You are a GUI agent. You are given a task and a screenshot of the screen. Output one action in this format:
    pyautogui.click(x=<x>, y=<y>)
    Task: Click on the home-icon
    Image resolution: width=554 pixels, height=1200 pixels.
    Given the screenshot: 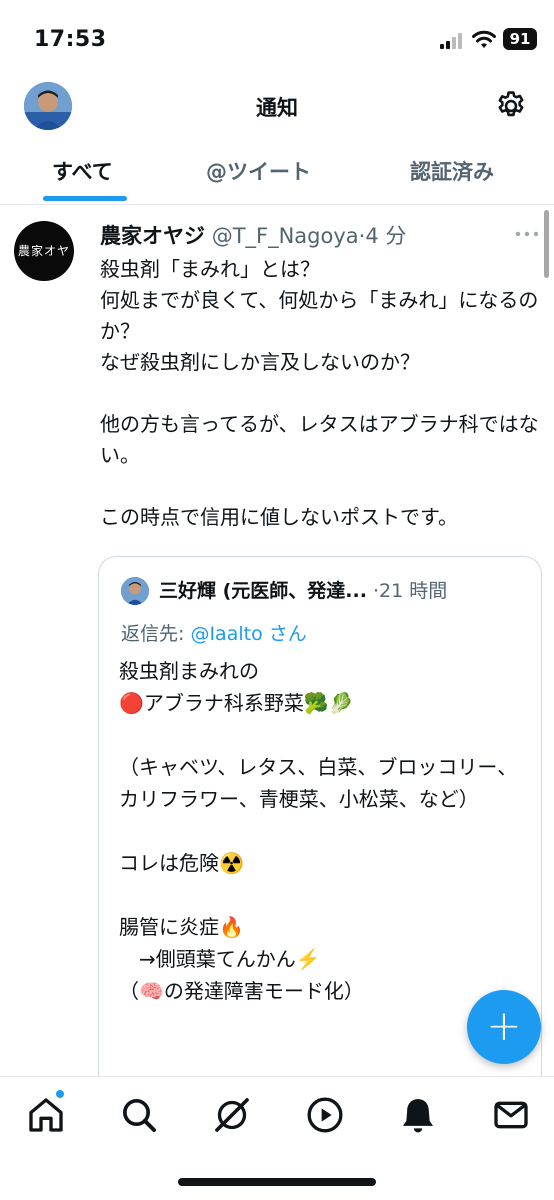 What is the action you would take?
    pyautogui.click(x=46, y=1115)
    